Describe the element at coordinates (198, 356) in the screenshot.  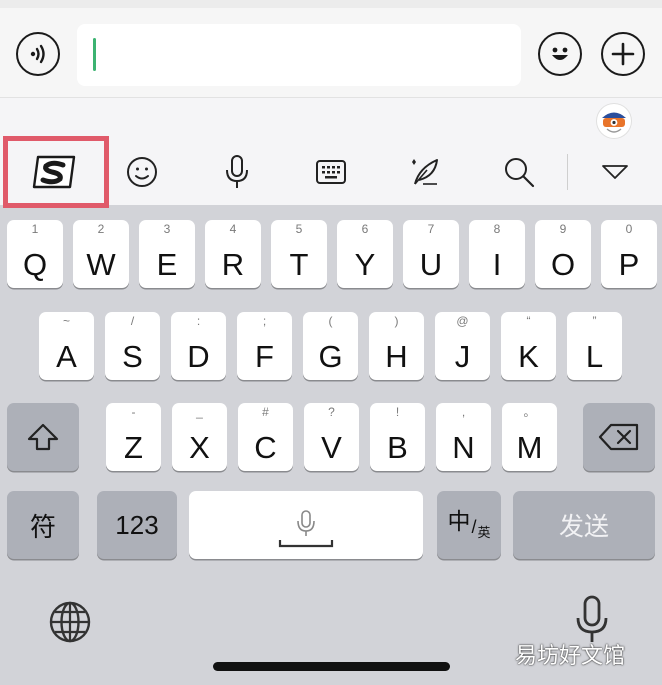
I see `key-letter: D` at that location.